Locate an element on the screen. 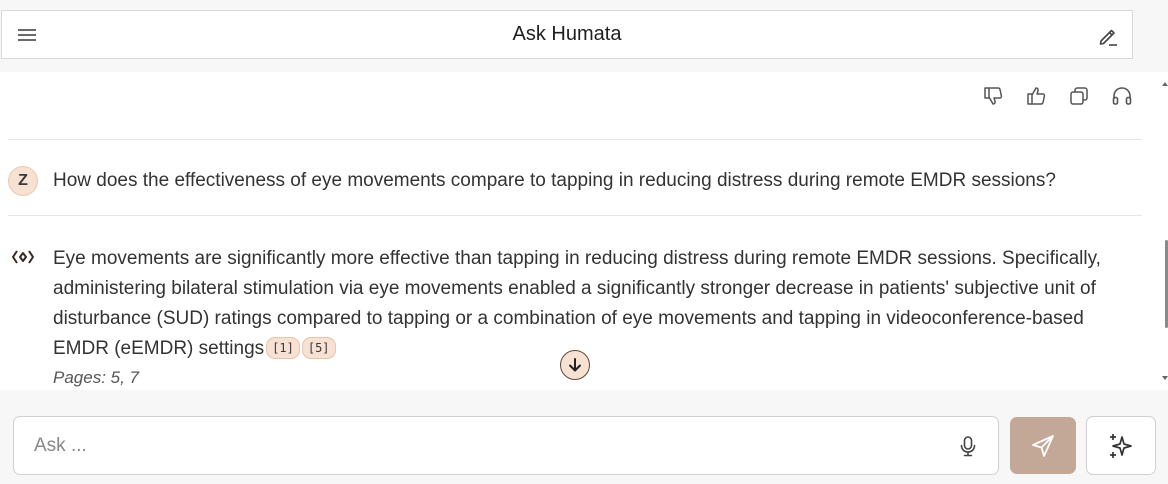  new-chat-edit-icon is located at coordinates (1108, 36).